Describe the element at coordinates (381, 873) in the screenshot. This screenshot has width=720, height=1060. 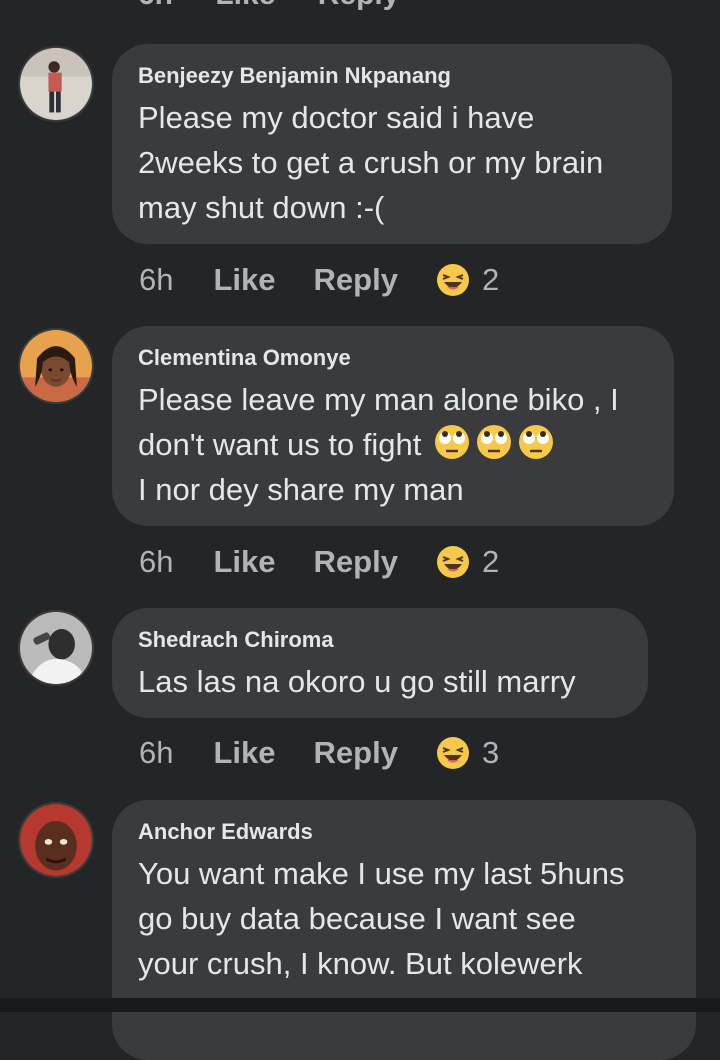
I see `comment-line: You want make I use my last 5huns` at that location.